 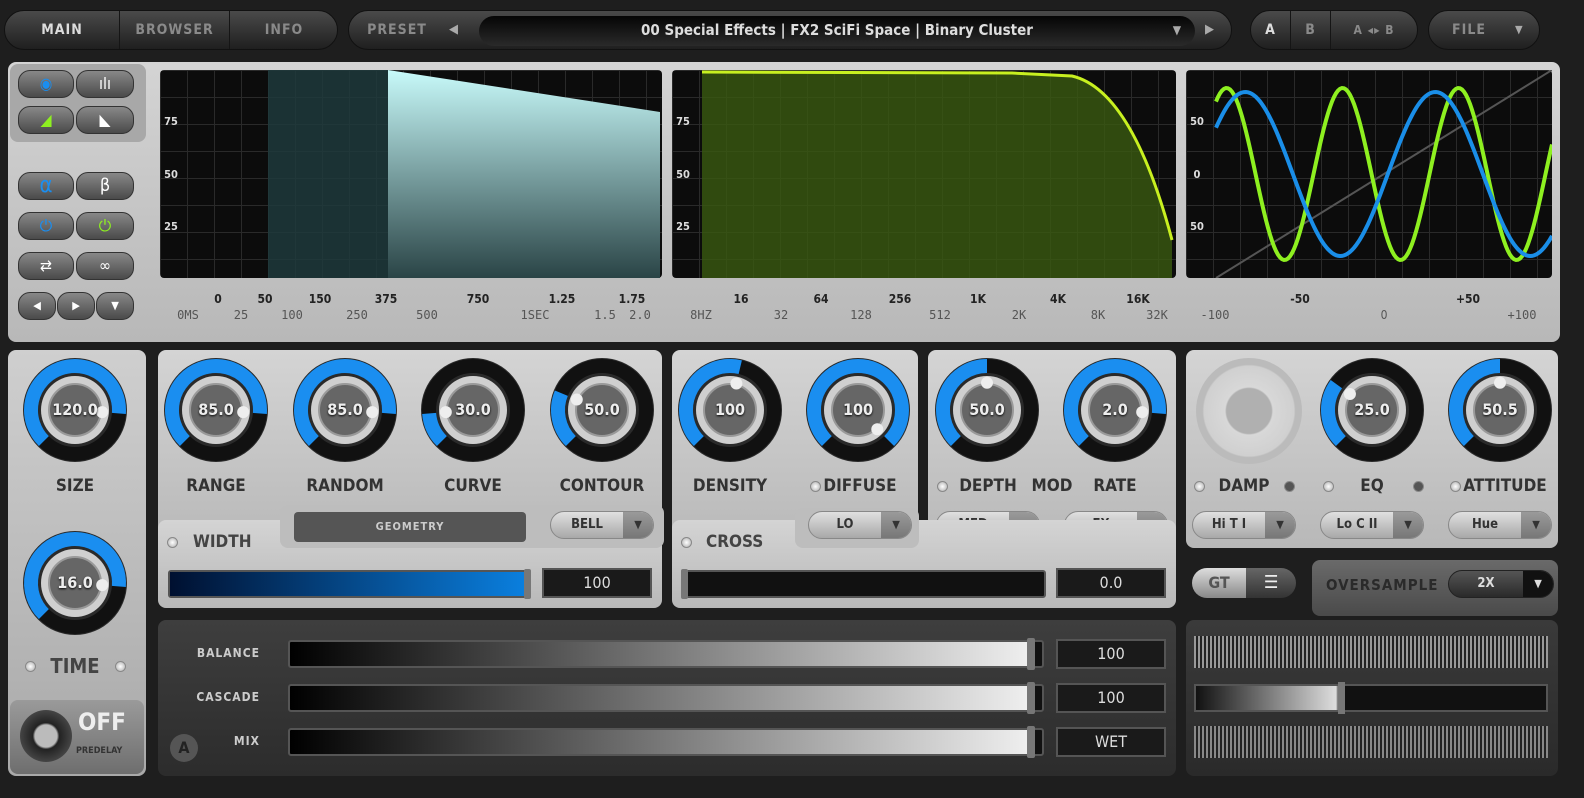 What do you see at coordinates (1369, 174) in the screenshot?
I see `stereo-graph: 50 0 50` at bounding box center [1369, 174].